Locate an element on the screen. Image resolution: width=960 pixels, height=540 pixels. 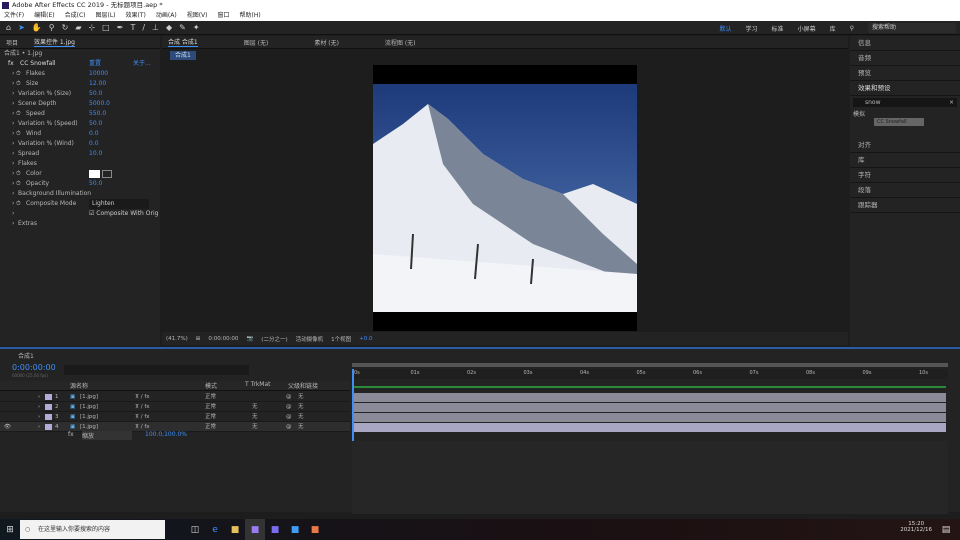
help-search-input: 搜索帮助 is located at coordinates (912, 28).